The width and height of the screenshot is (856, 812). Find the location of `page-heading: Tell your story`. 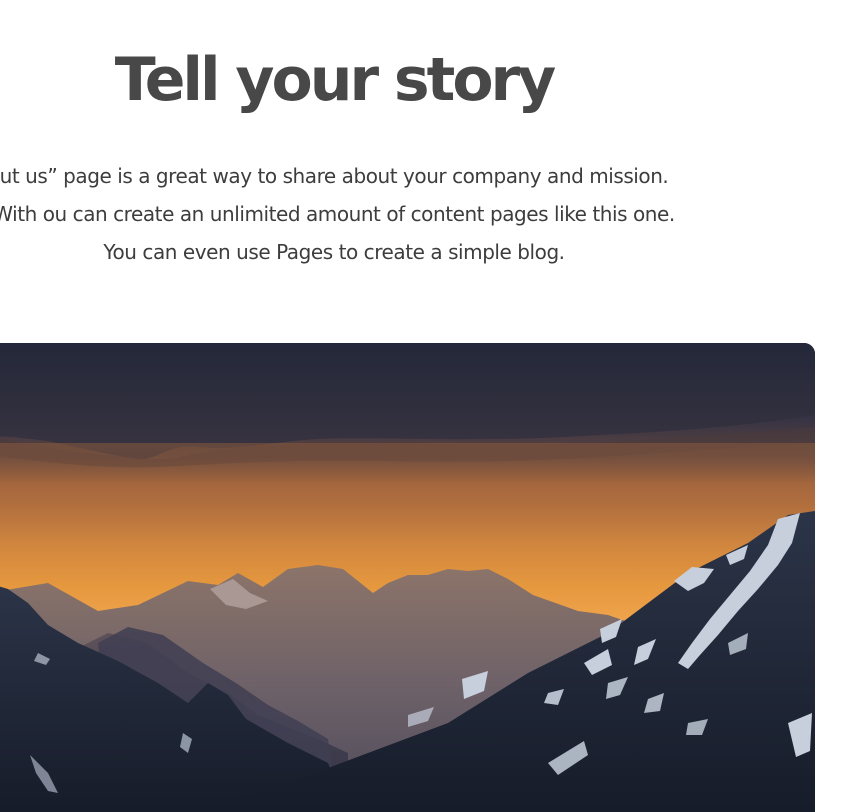

page-heading: Tell your story is located at coordinates (335, 80).